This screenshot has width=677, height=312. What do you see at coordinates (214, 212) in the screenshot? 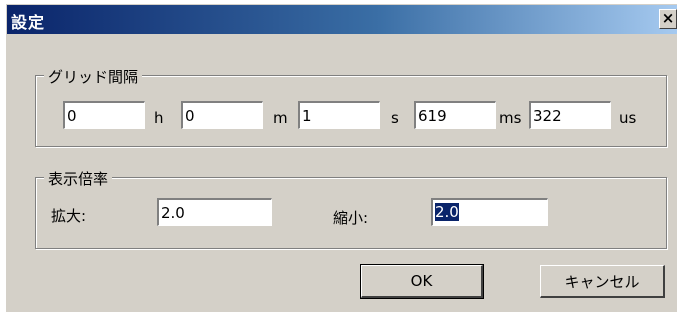
I see `expand-input` at bounding box center [214, 212].